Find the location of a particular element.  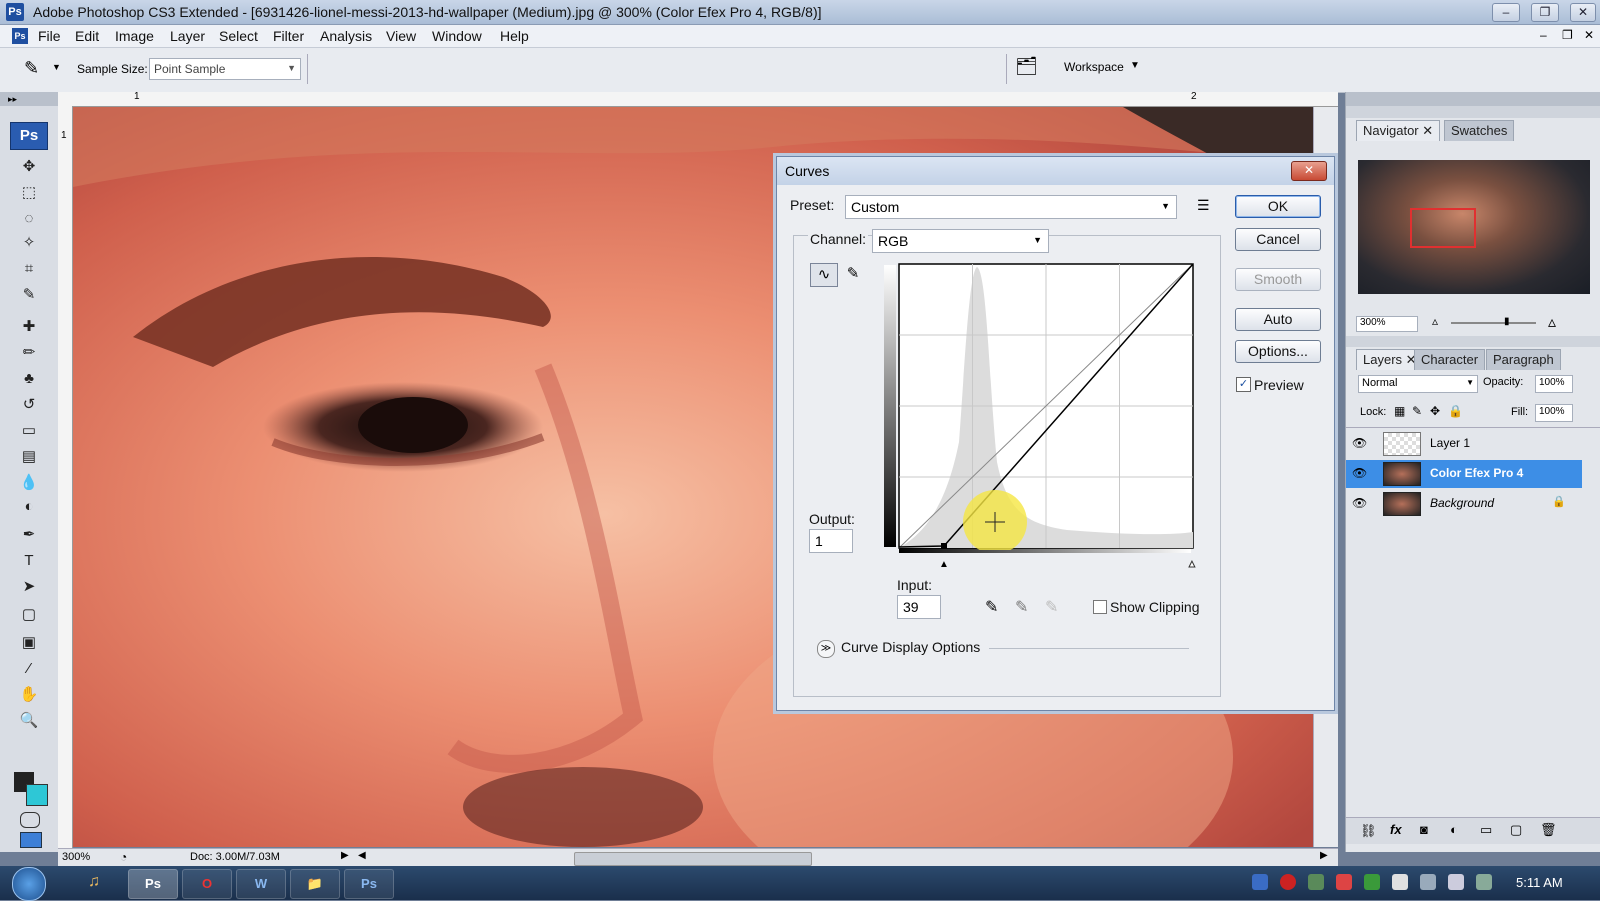

menu-filter: Filter is located at coordinates (288, 36).